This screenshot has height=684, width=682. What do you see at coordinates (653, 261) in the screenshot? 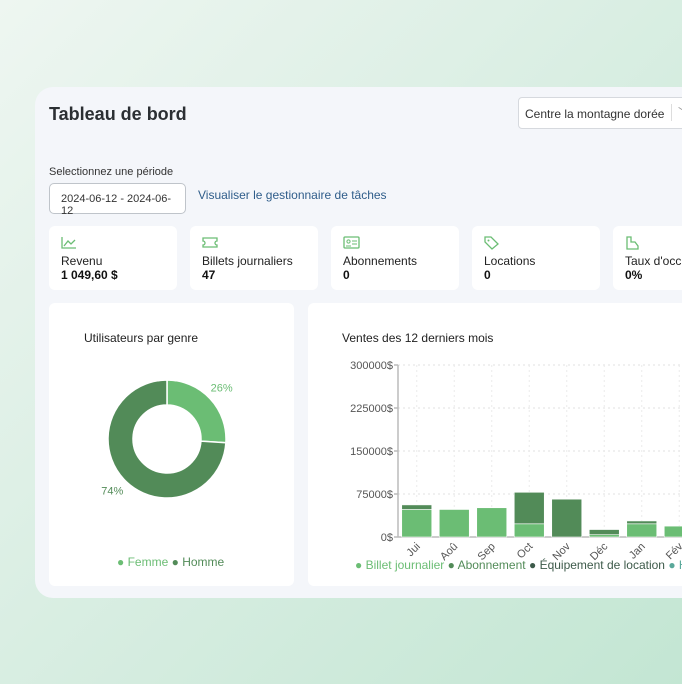
I see `kpi-label: Taux d'occu` at bounding box center [653, 261].